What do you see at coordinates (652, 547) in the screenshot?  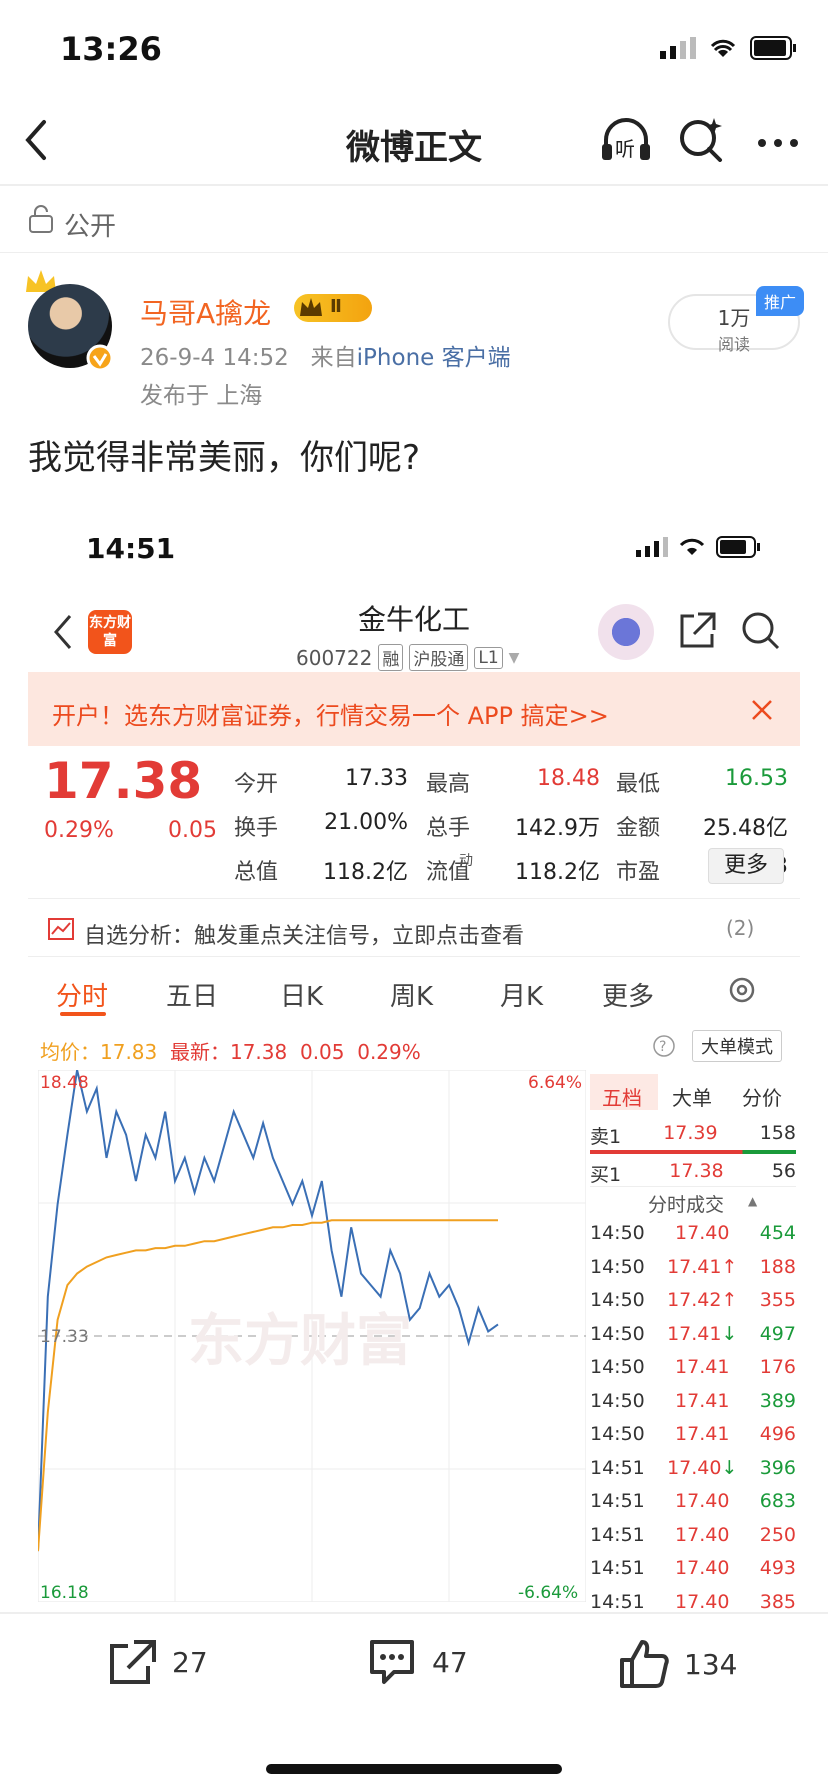 I see `image-signal-icon` at bounding box center [652, 547].